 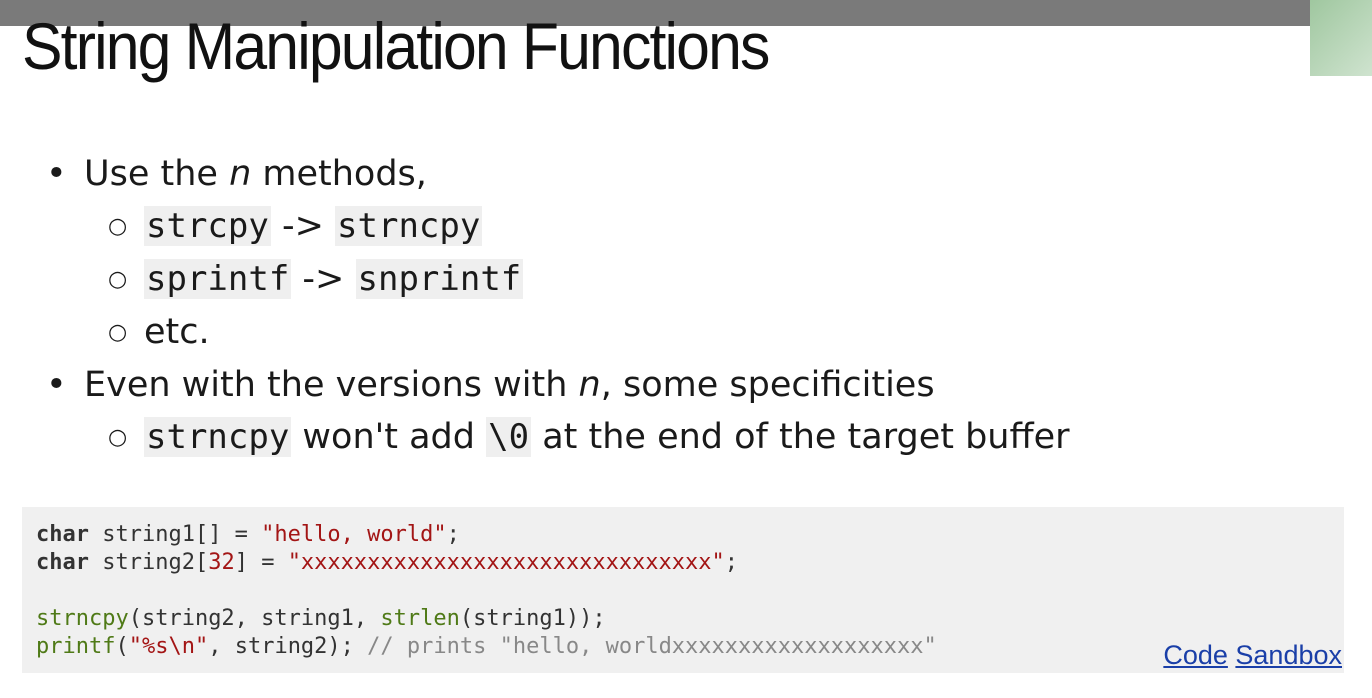 I want to click on code-string: "hello, world", so click(x=354, y=534).